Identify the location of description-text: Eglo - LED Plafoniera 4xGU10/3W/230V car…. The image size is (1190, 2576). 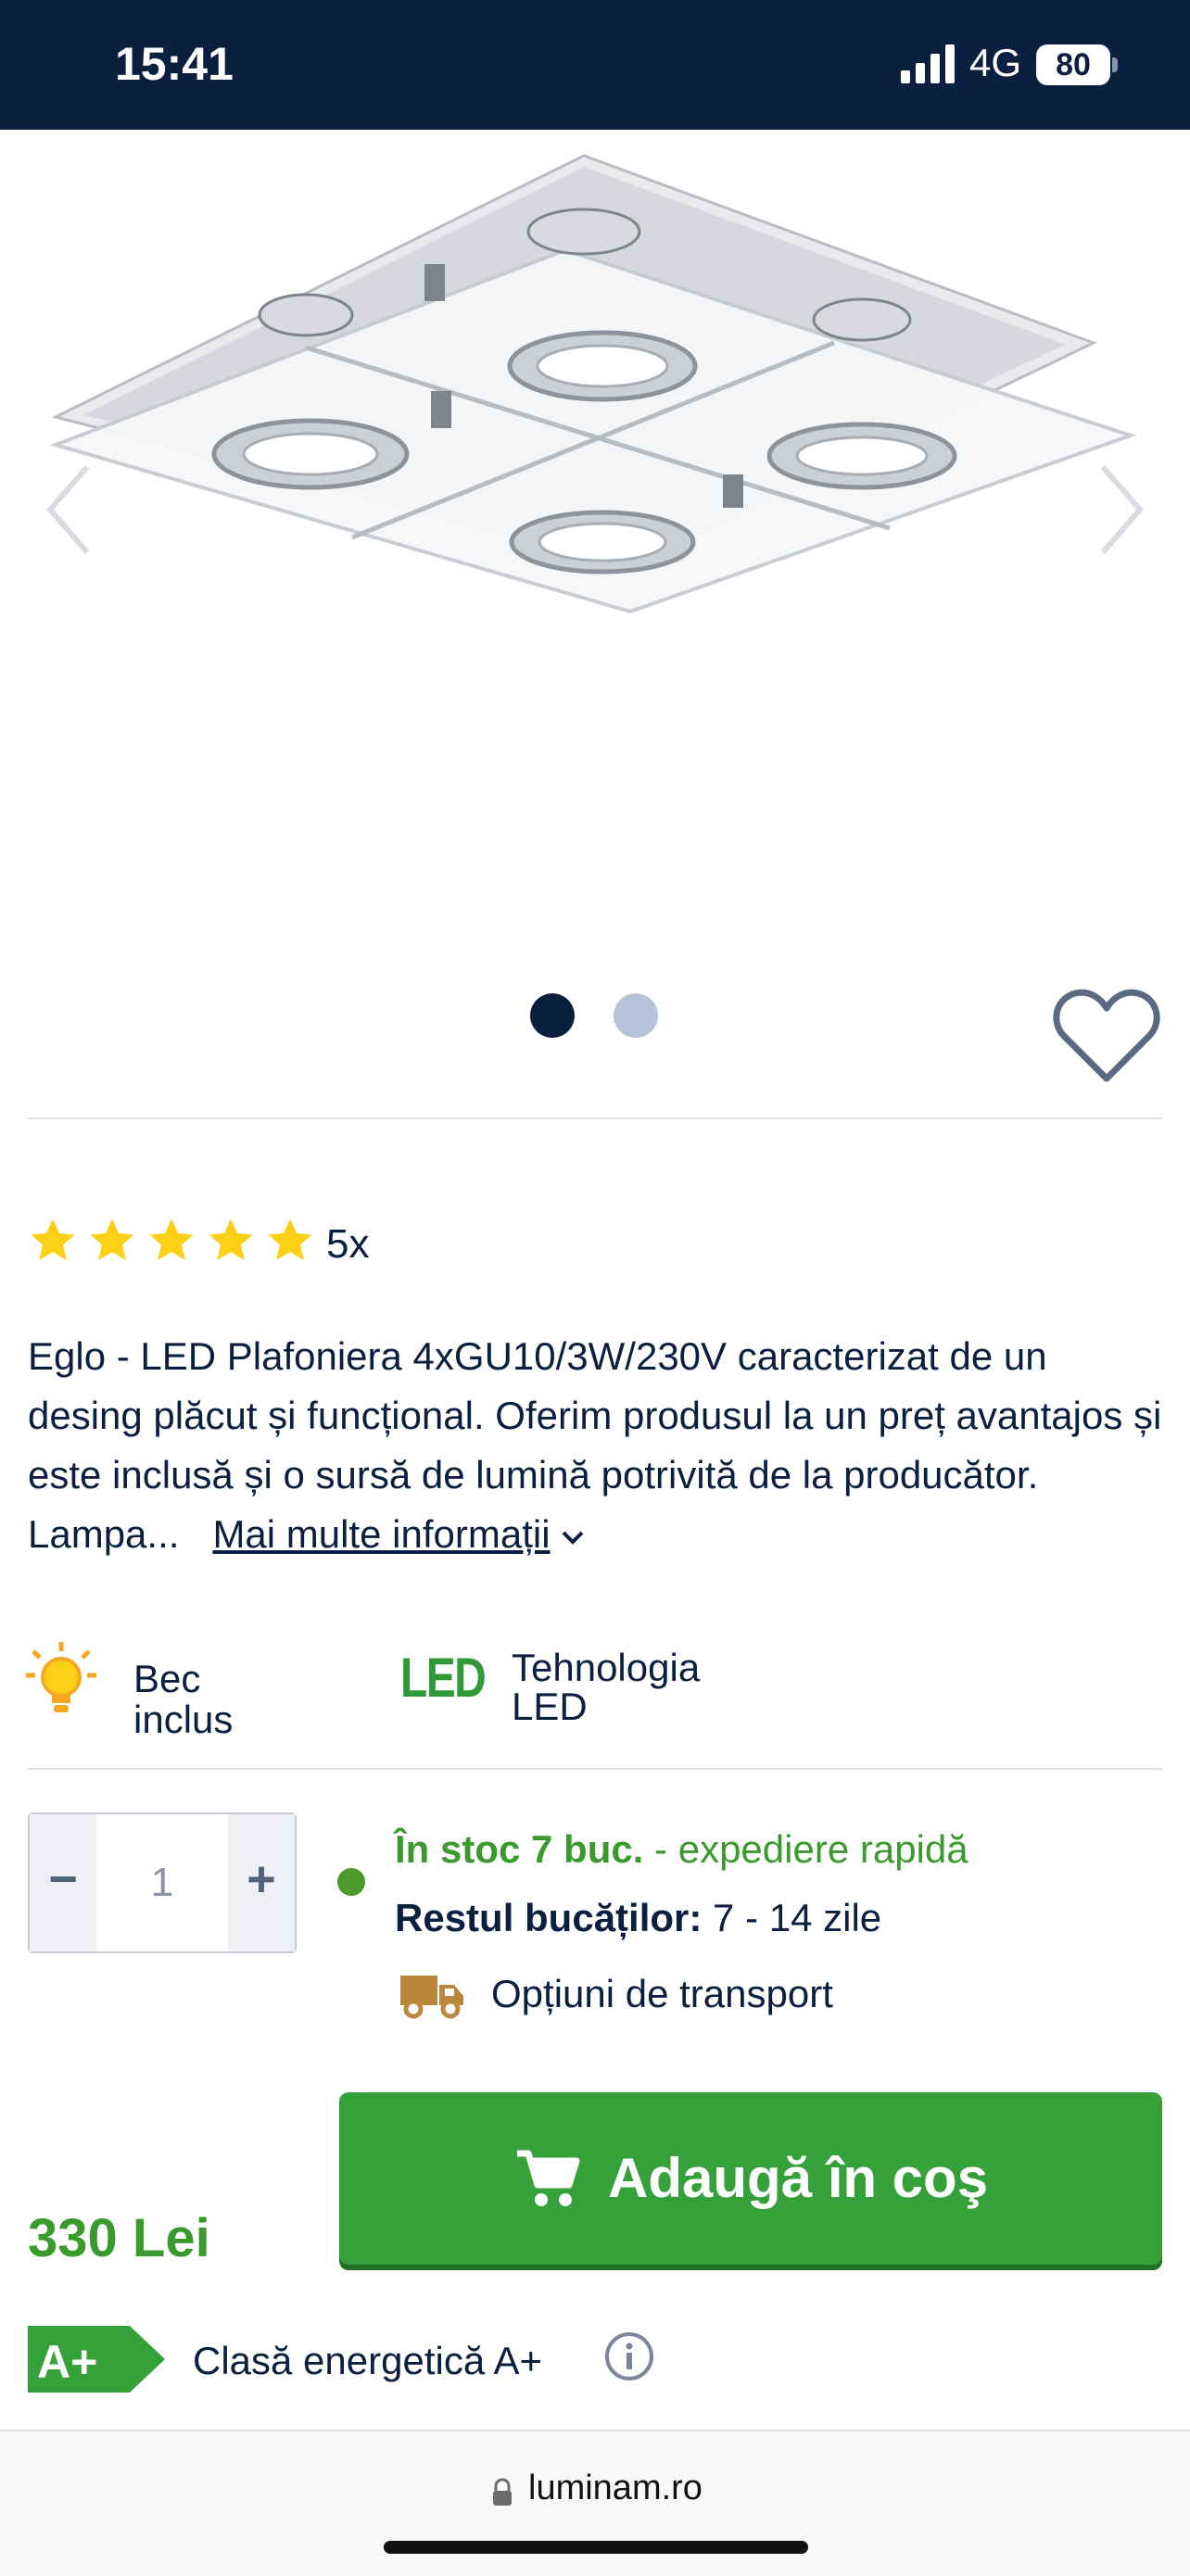
(595, 1445).